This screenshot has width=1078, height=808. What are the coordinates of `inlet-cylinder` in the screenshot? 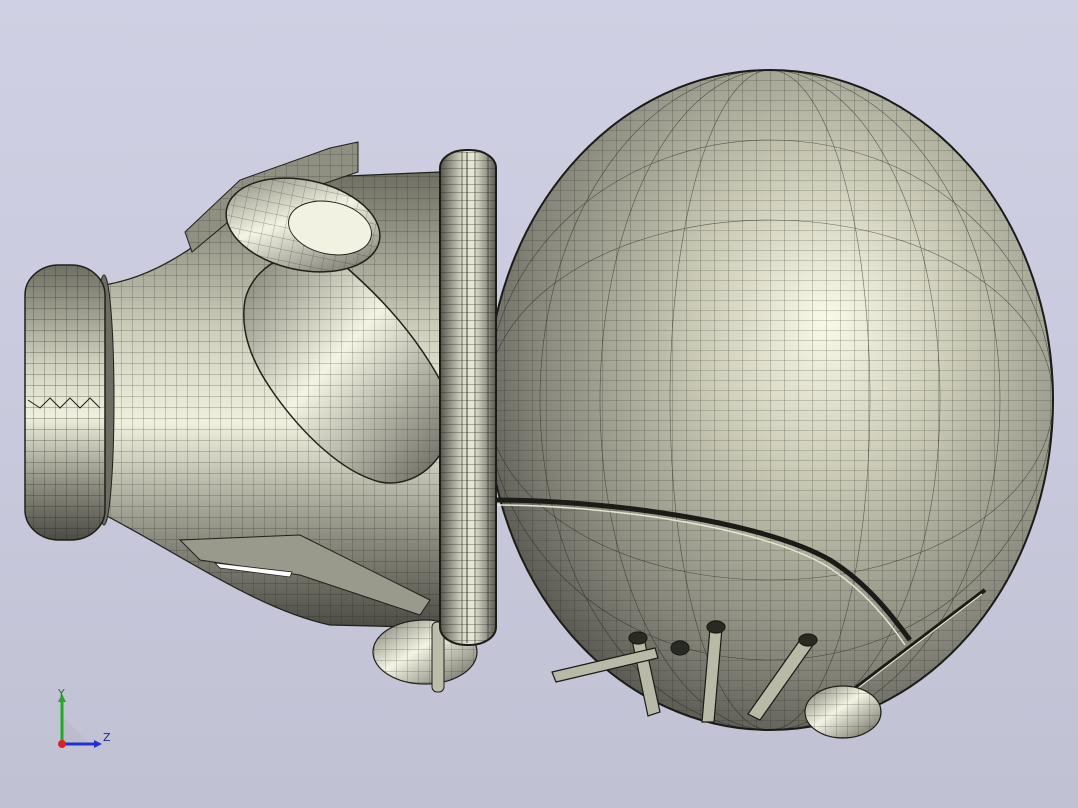 It's located at (69, 402).